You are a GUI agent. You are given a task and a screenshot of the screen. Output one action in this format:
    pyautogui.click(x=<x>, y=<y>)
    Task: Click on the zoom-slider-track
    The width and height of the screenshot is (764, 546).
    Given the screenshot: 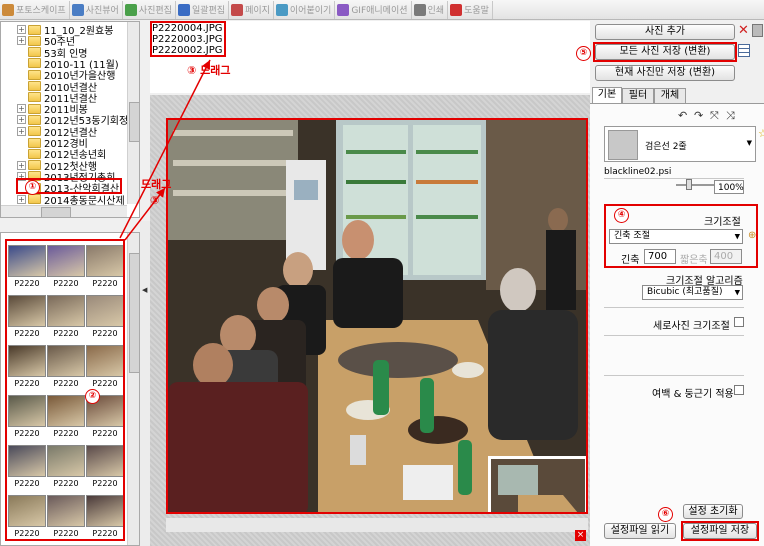 What is the action you would take?
    pyautogui.click(x=696, y=185)
    